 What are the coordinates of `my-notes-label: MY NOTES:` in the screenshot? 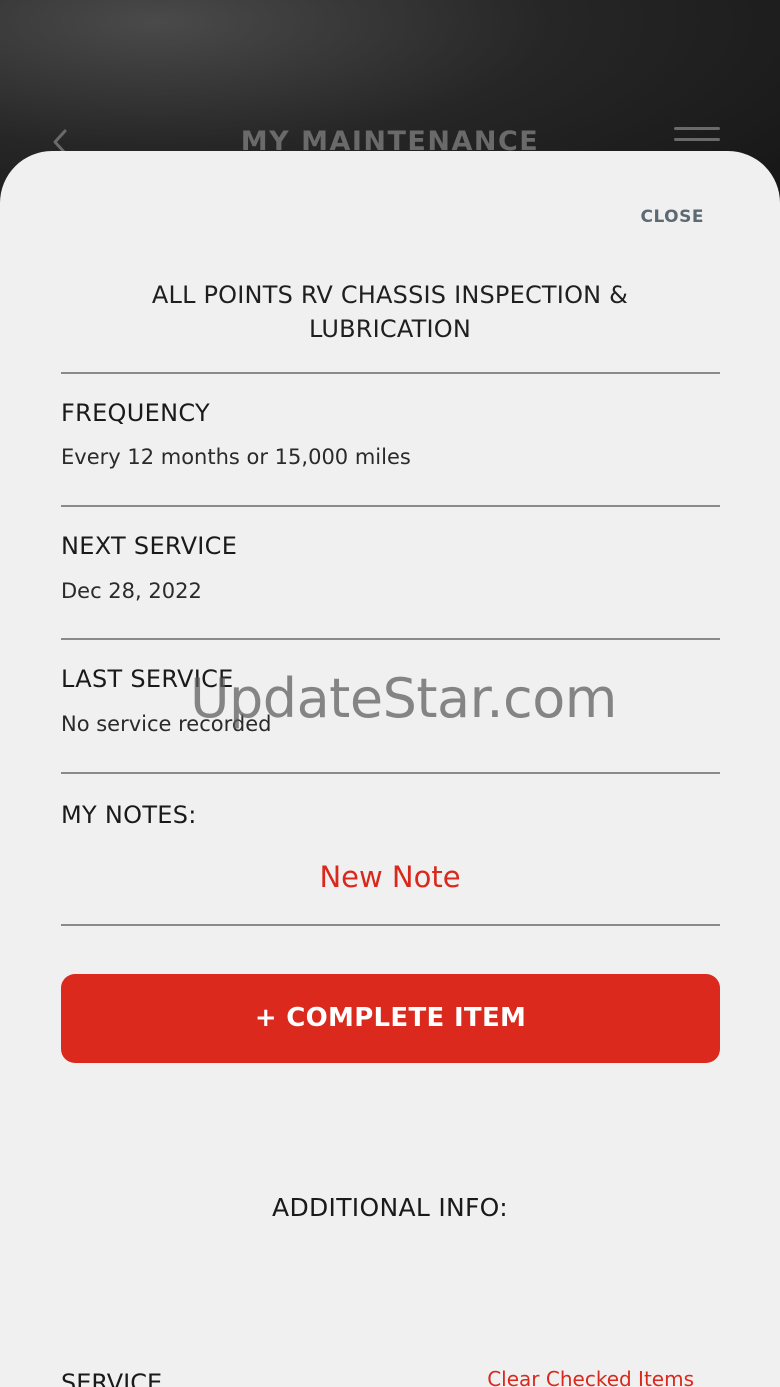 It's located at (129, 815).